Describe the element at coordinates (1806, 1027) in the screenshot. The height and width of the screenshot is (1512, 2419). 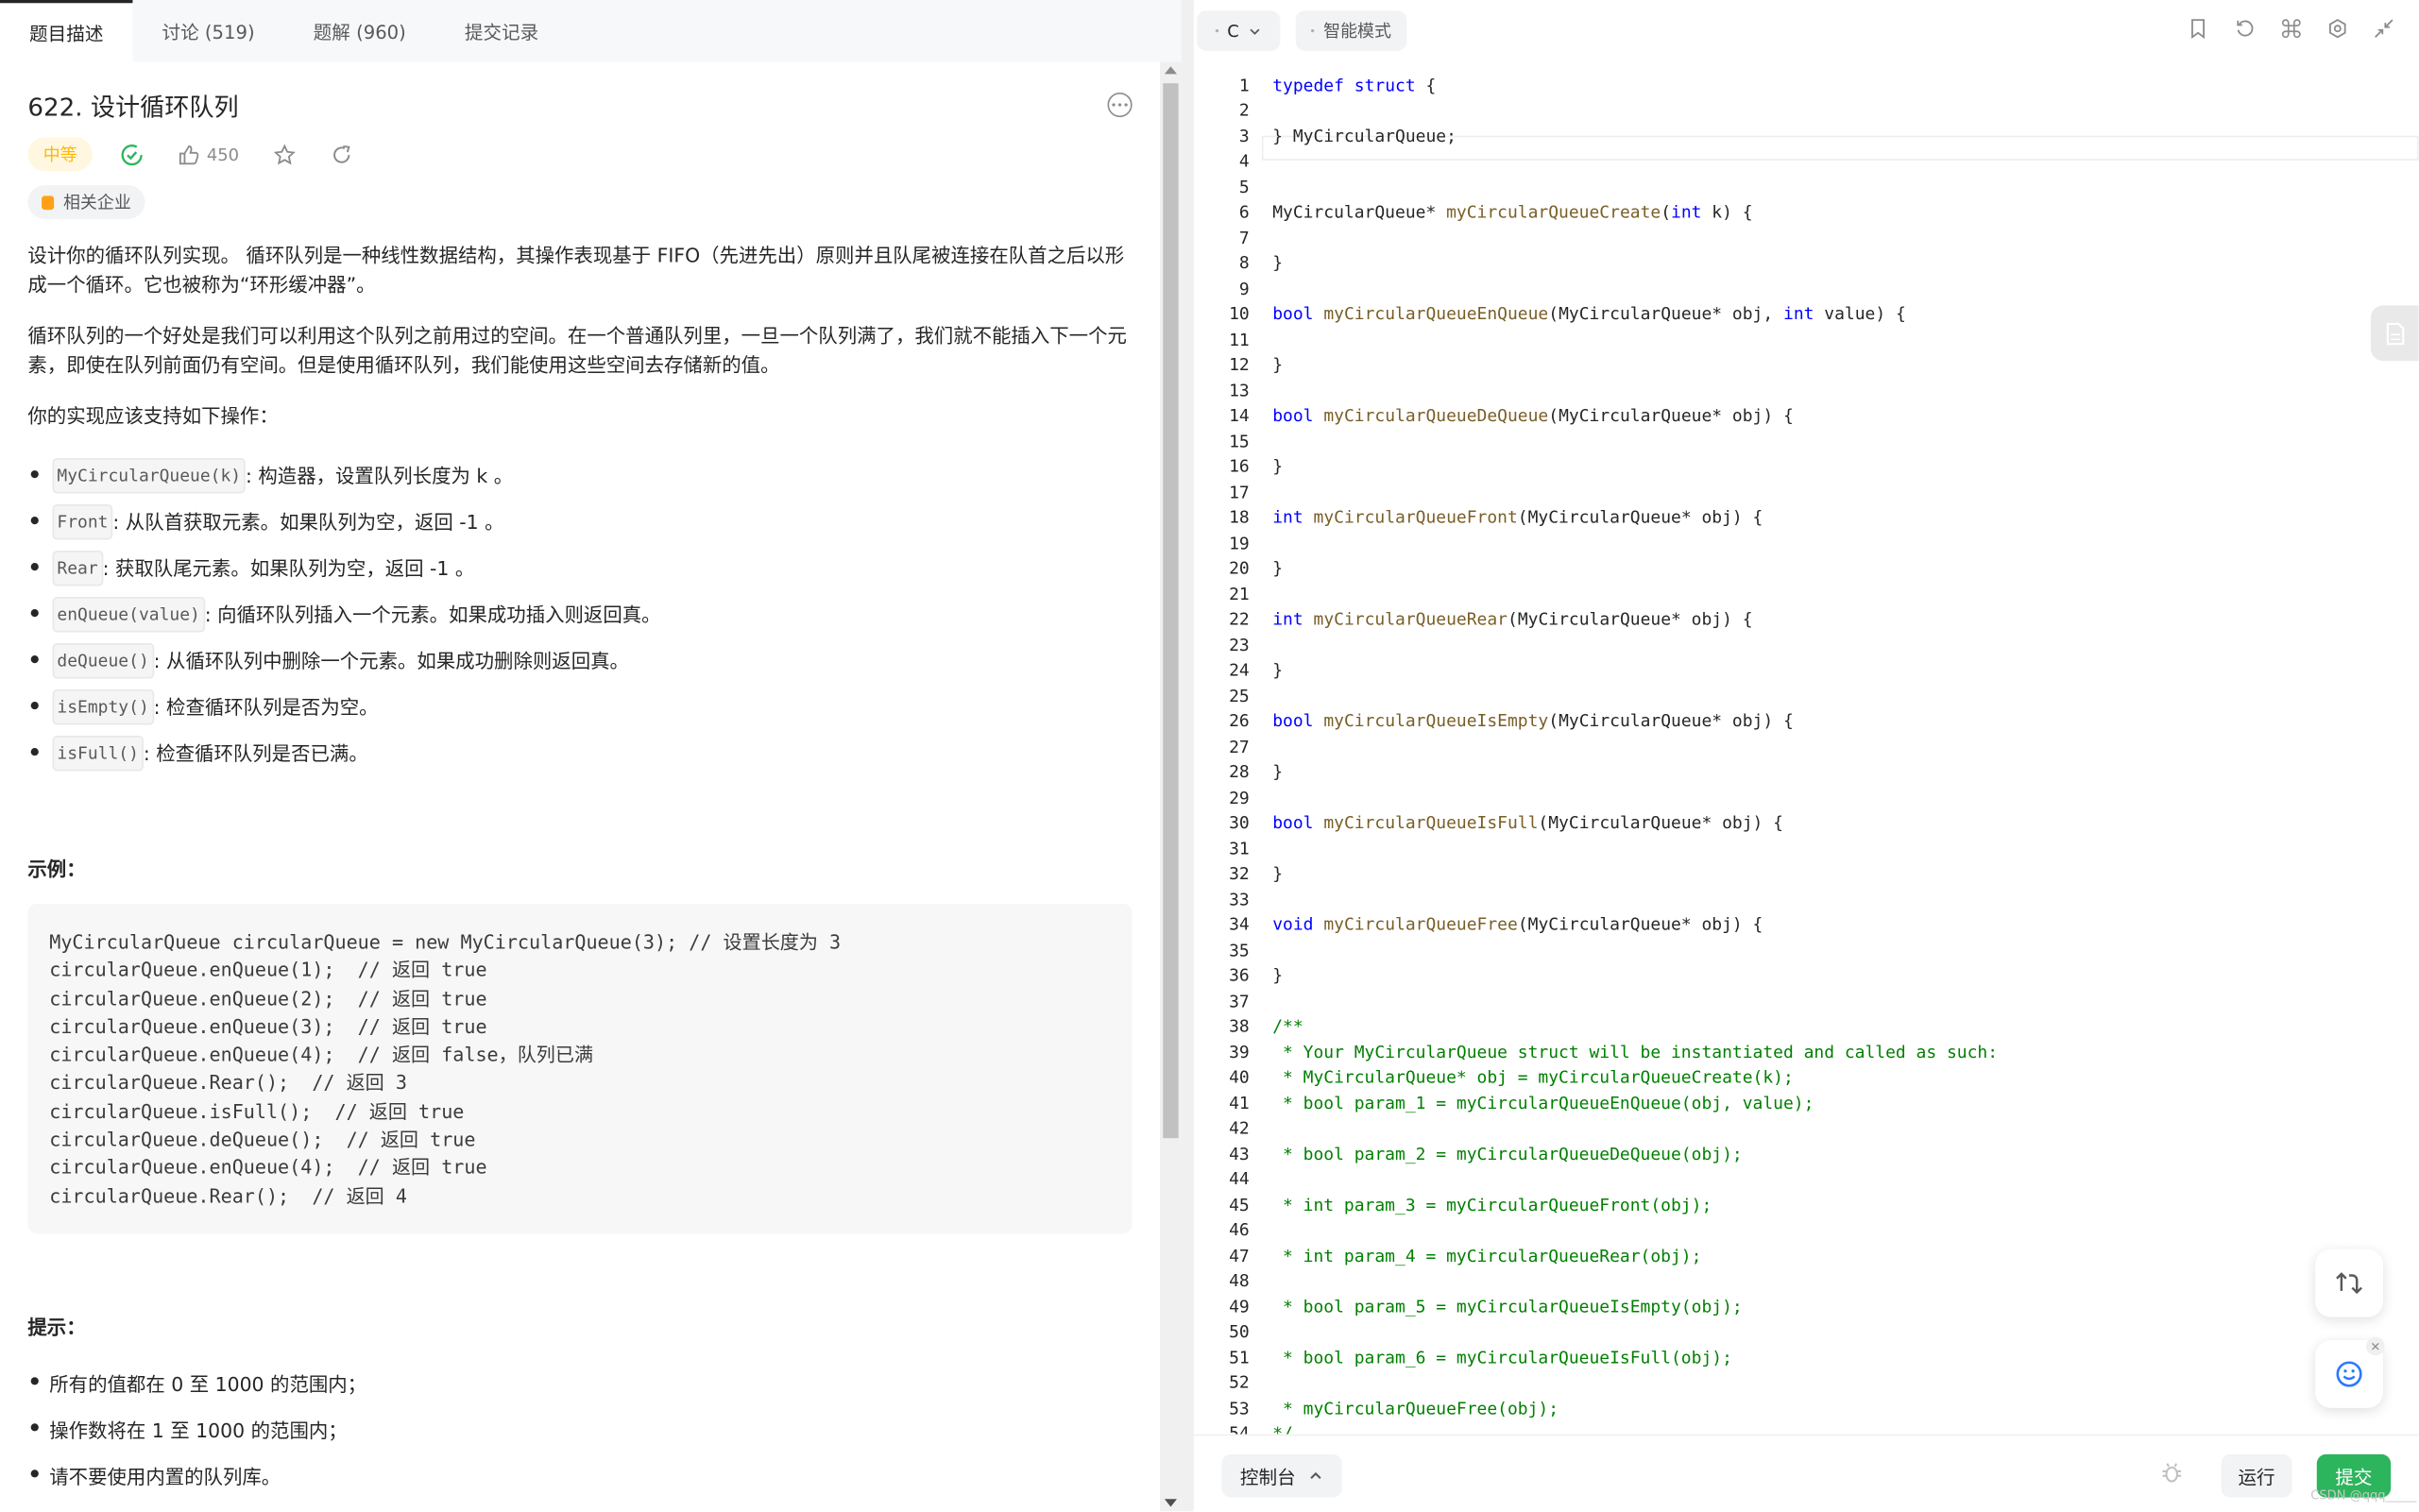
I see `code-line: 38 /**` at that location.